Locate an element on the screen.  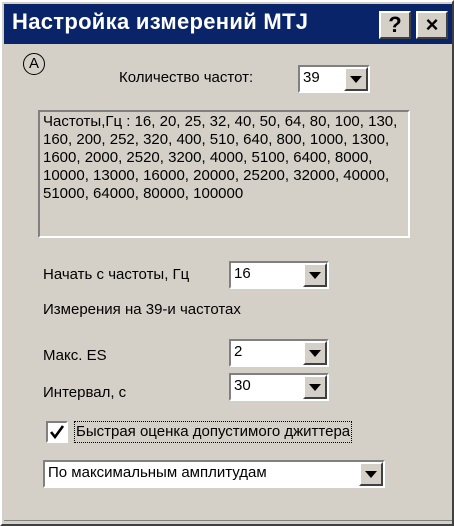
help-button: ? is located at coordinates (395, 25).